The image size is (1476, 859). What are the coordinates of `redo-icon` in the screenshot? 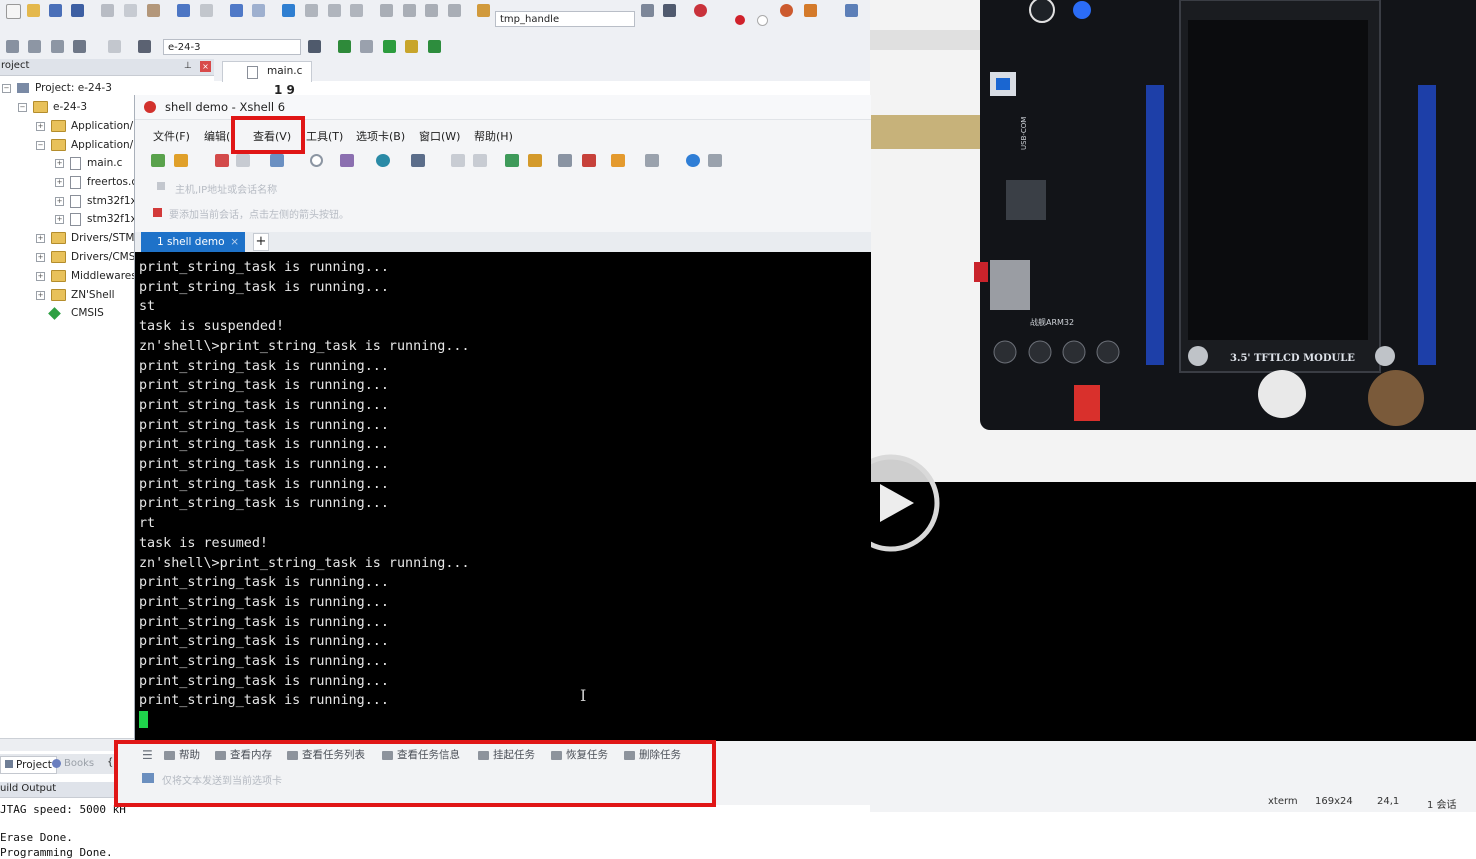 It's located at (206, 10).